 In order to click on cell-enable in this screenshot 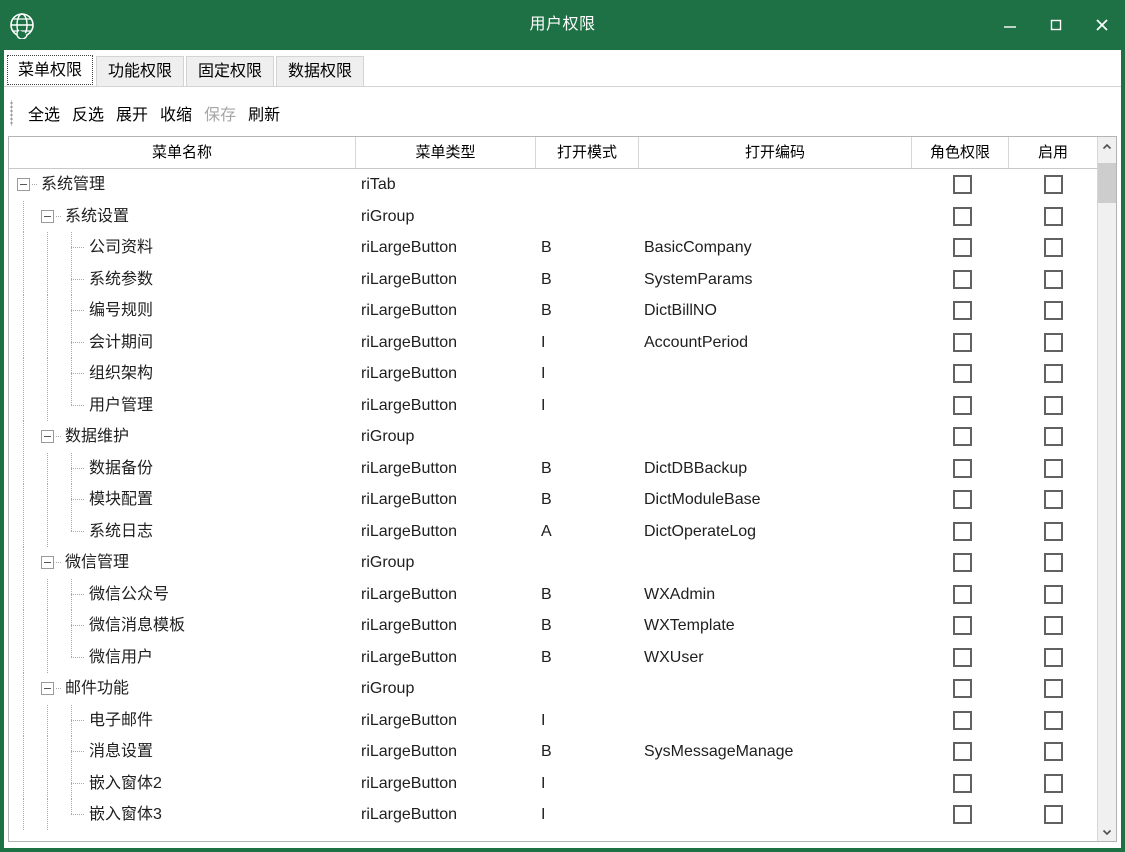, I will do `click(1053, 185)`.